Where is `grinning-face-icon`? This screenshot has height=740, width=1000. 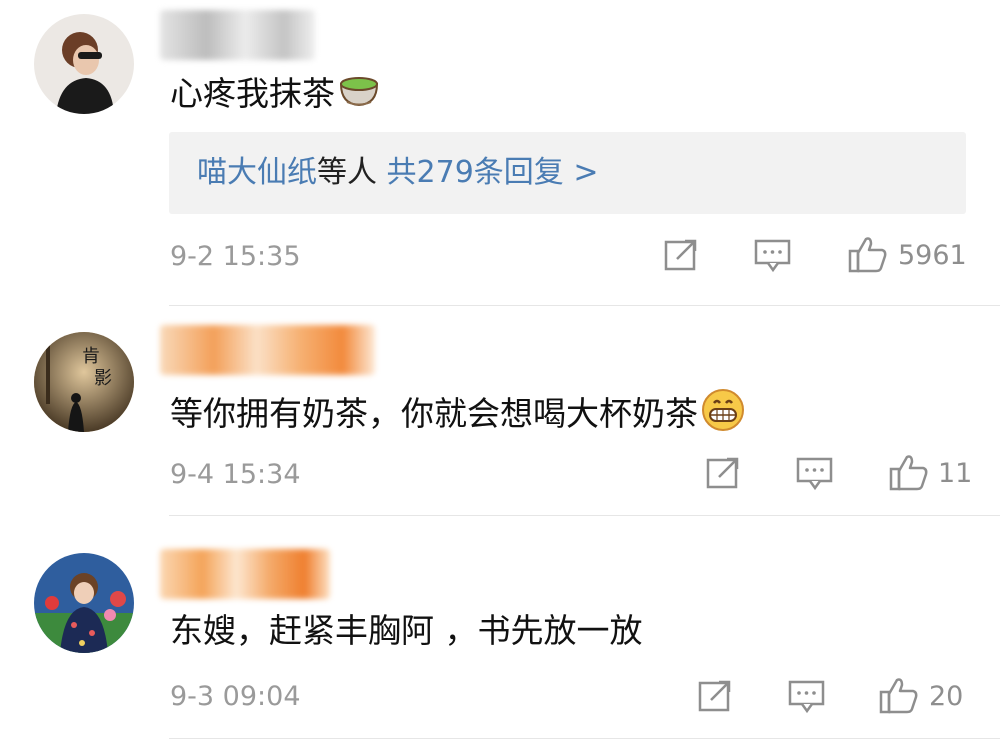 grinning-face-icon is located at coordinates (723, 415).